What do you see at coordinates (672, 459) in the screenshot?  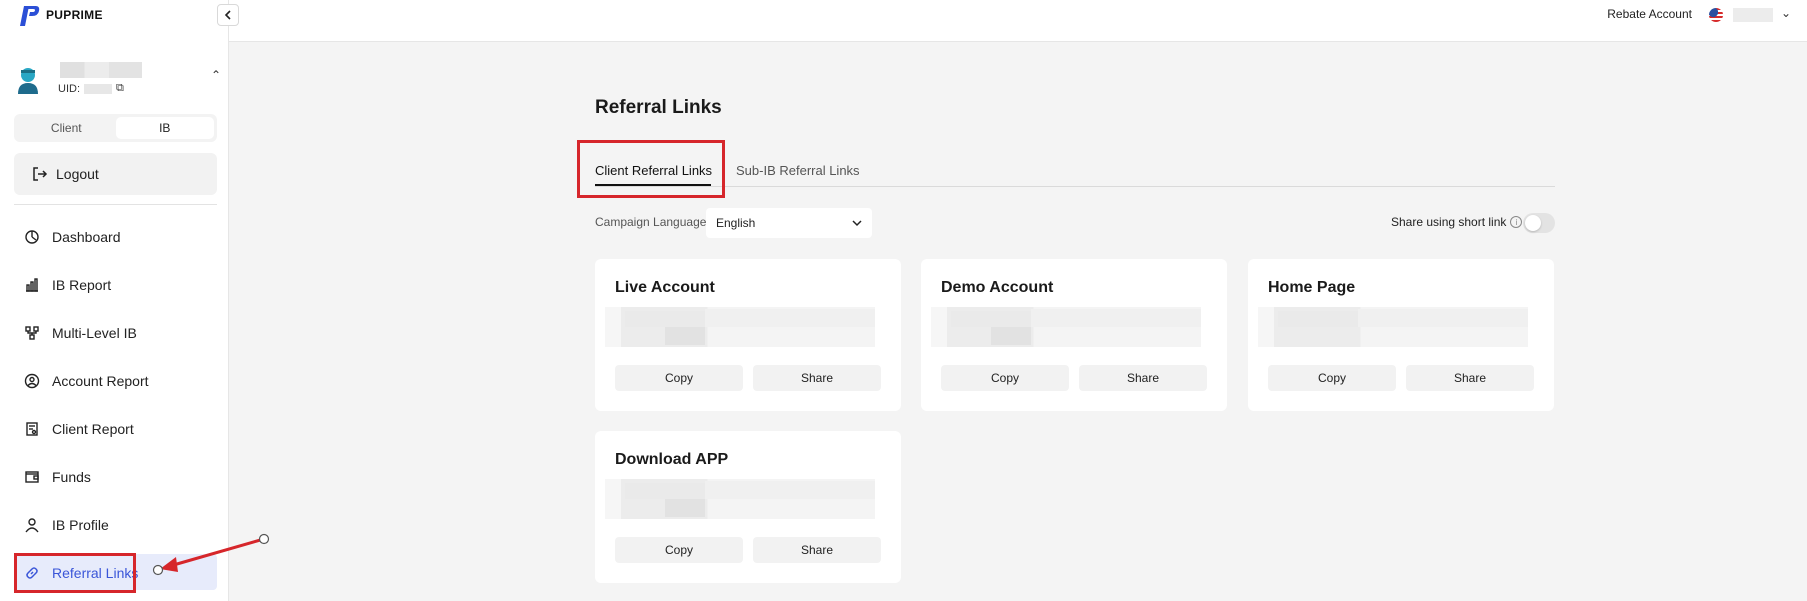 I see `card-title: Download APP` at bounding box center [672, 459].